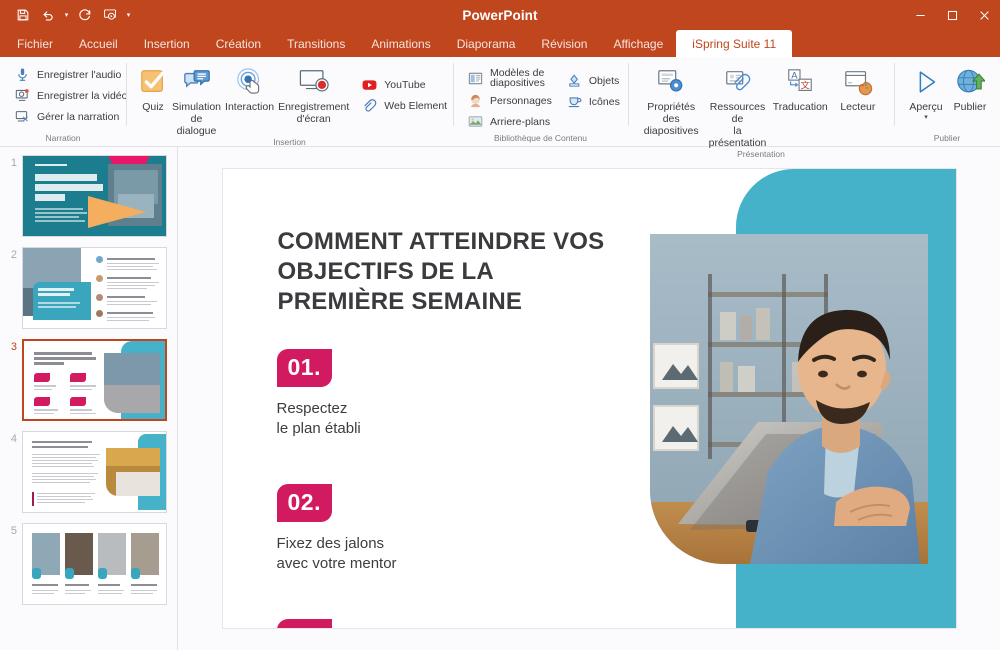 The image size is (1000, 650). What do you see at coordinates (734, 43) in the screenshot?
I see `tab-ispring-suite: iSpring Suite 11` at bounding box center [734, 43].